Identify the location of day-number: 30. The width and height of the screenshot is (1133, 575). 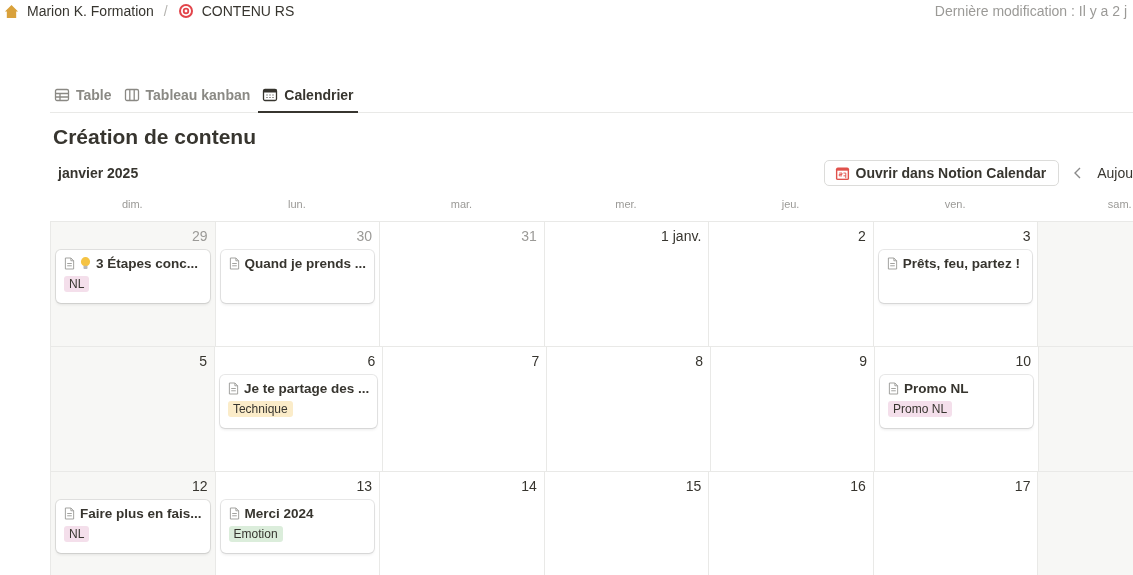
(364, 236).